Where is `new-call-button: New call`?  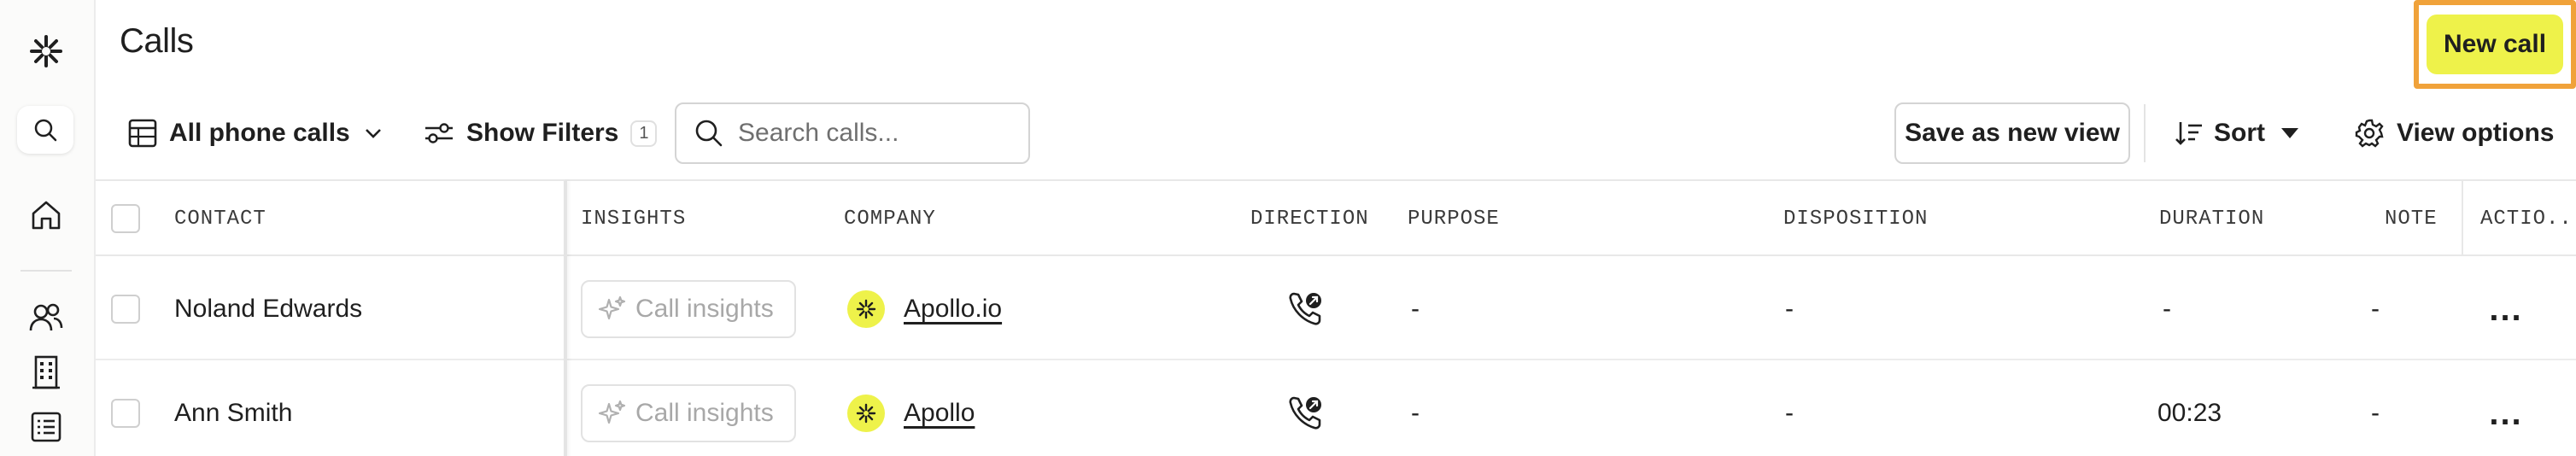
new-call-button: New call is located at coordinates (2495, 44).